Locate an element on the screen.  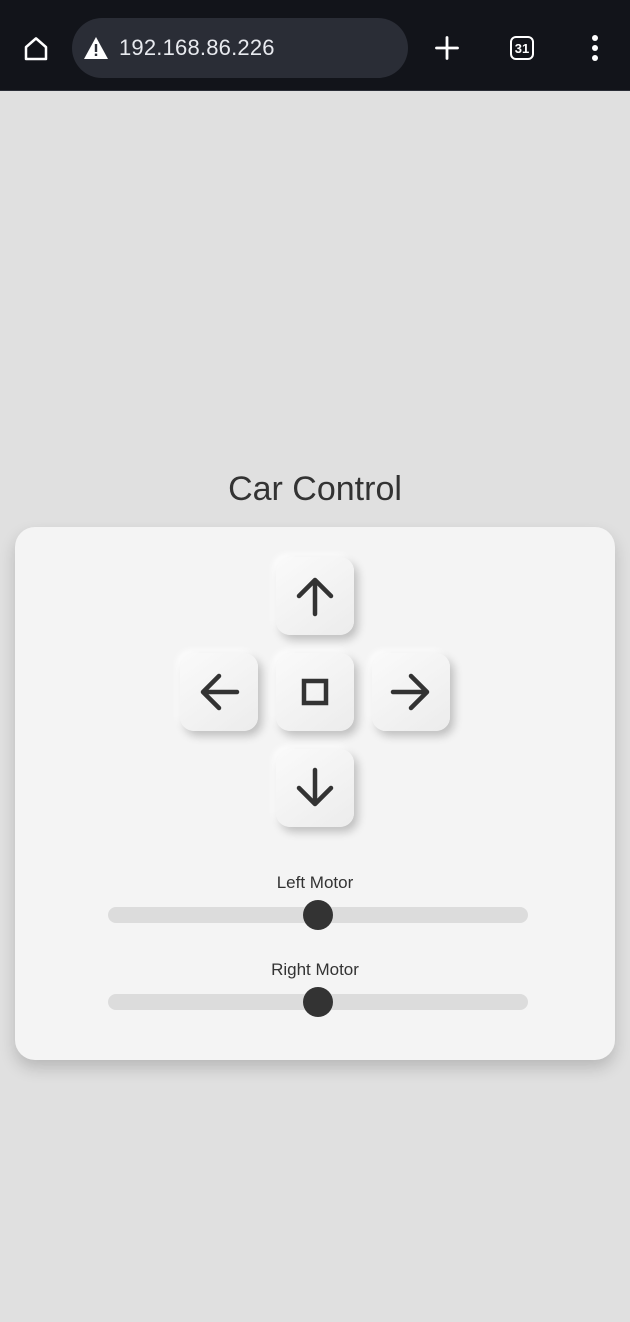
url-text: 192.168.86.226 is located at coordinates (197, 47).